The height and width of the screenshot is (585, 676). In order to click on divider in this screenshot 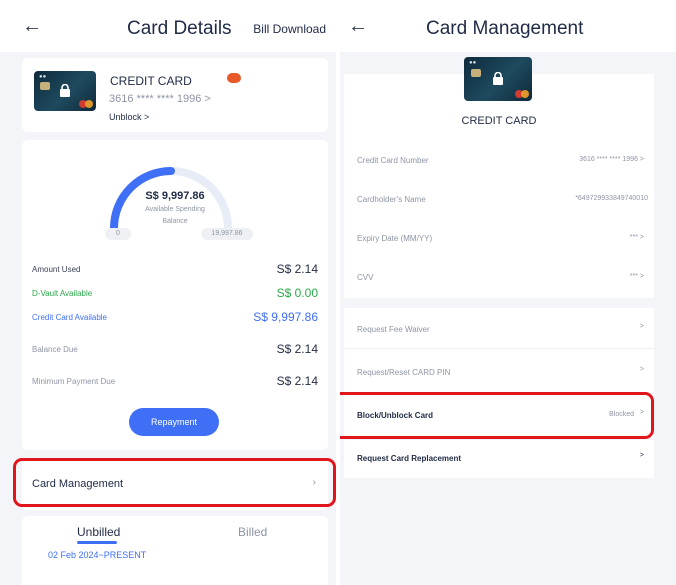, I will do `click(499, 348)`.